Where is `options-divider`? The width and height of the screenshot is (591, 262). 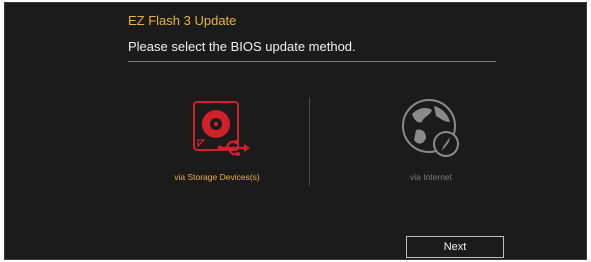
options-divider is located at coordinates (309, 142).